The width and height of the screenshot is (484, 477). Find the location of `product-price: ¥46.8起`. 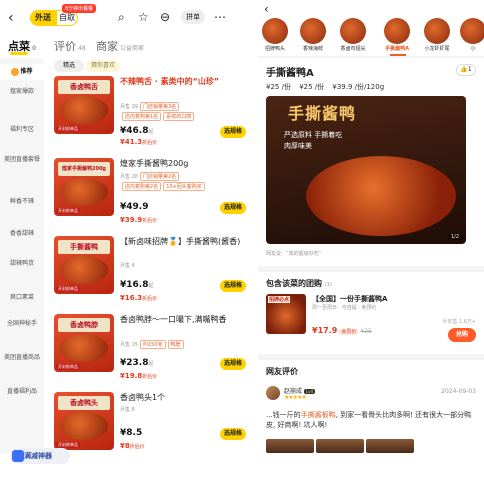

product-price: ¥46.8起 is located at coordinates (137, 131).